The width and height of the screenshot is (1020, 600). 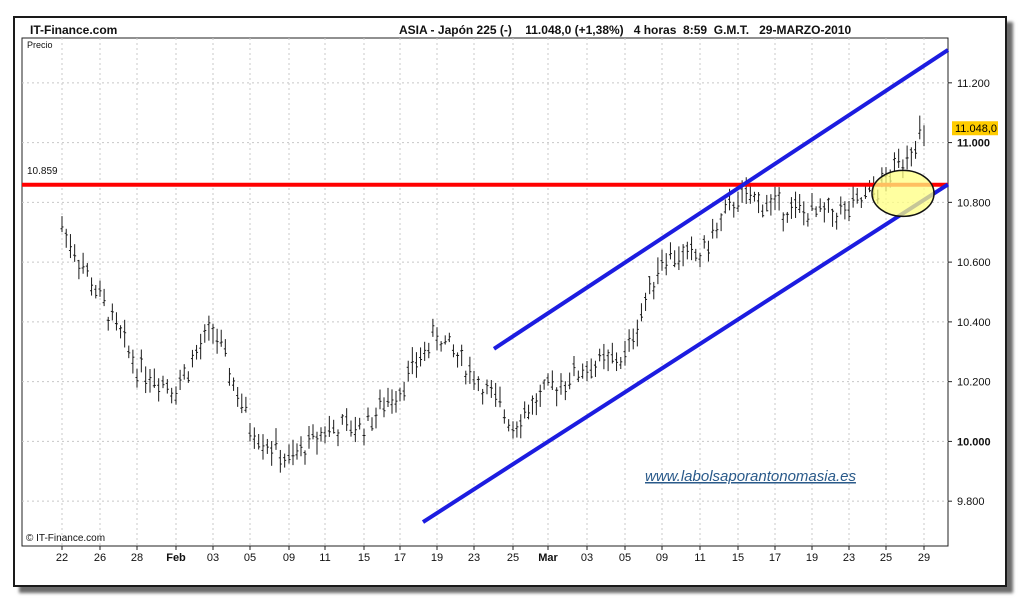 What do you see at coordinates (974, 203) in the screenshot?
I see `y-tick-label: 10.800` at bounding box center [974, 203].